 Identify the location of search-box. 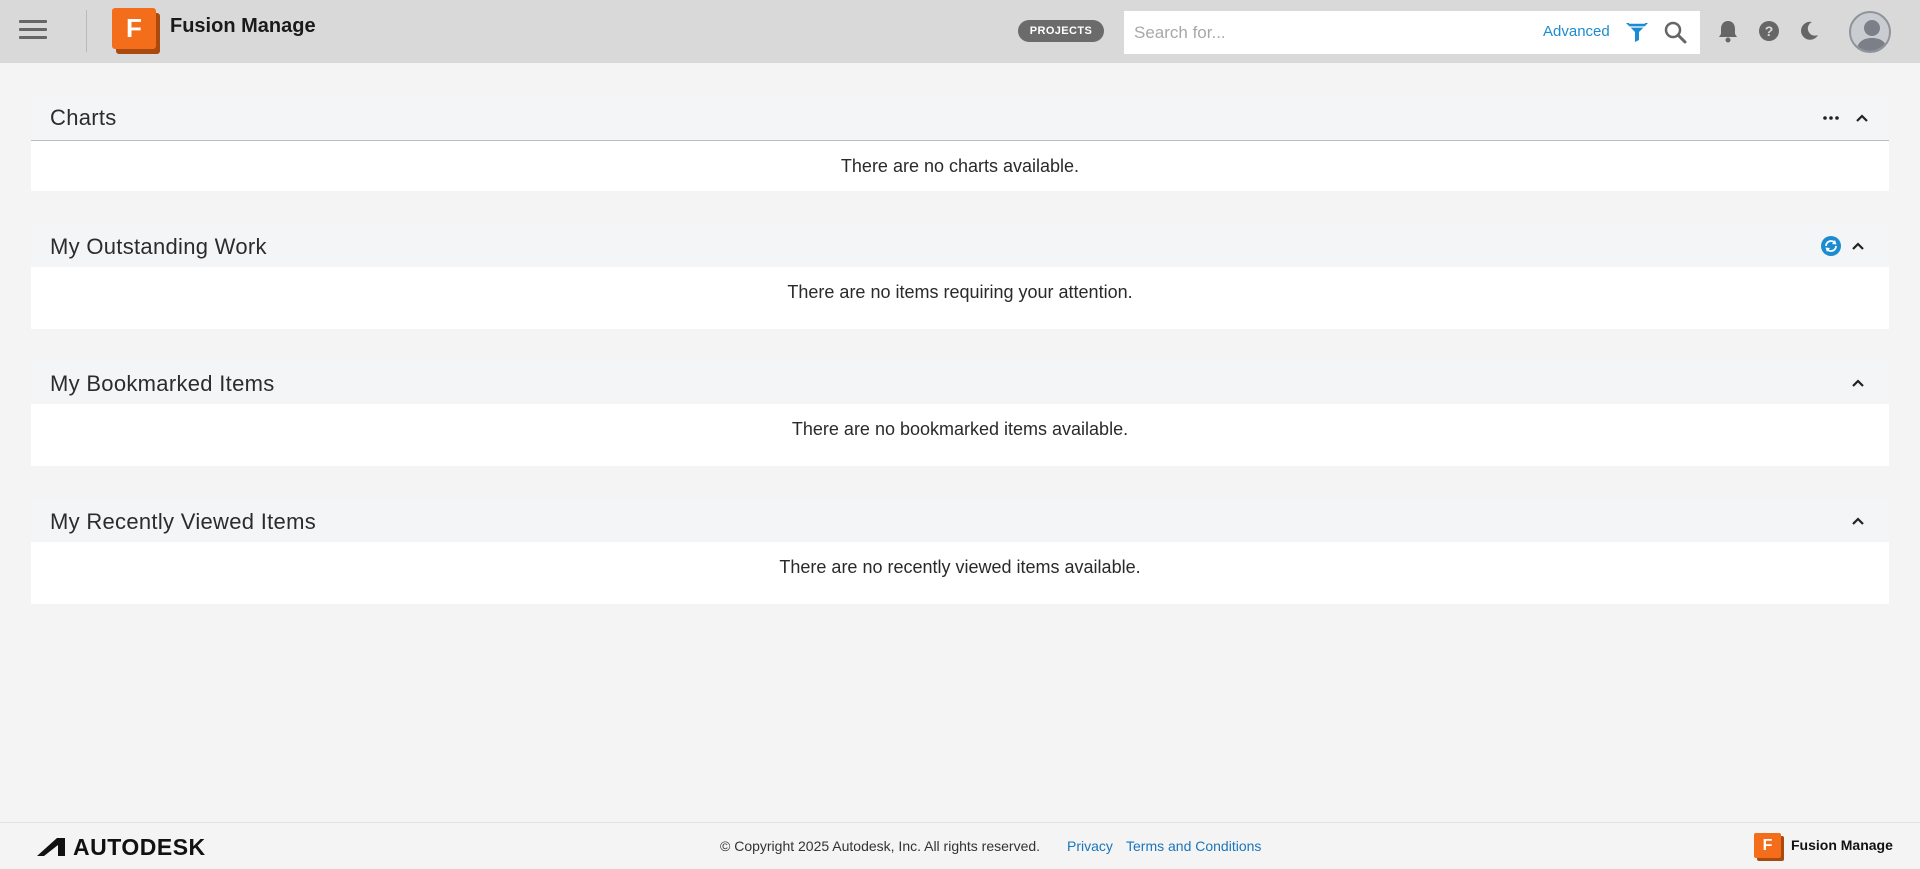
(1412, 32).